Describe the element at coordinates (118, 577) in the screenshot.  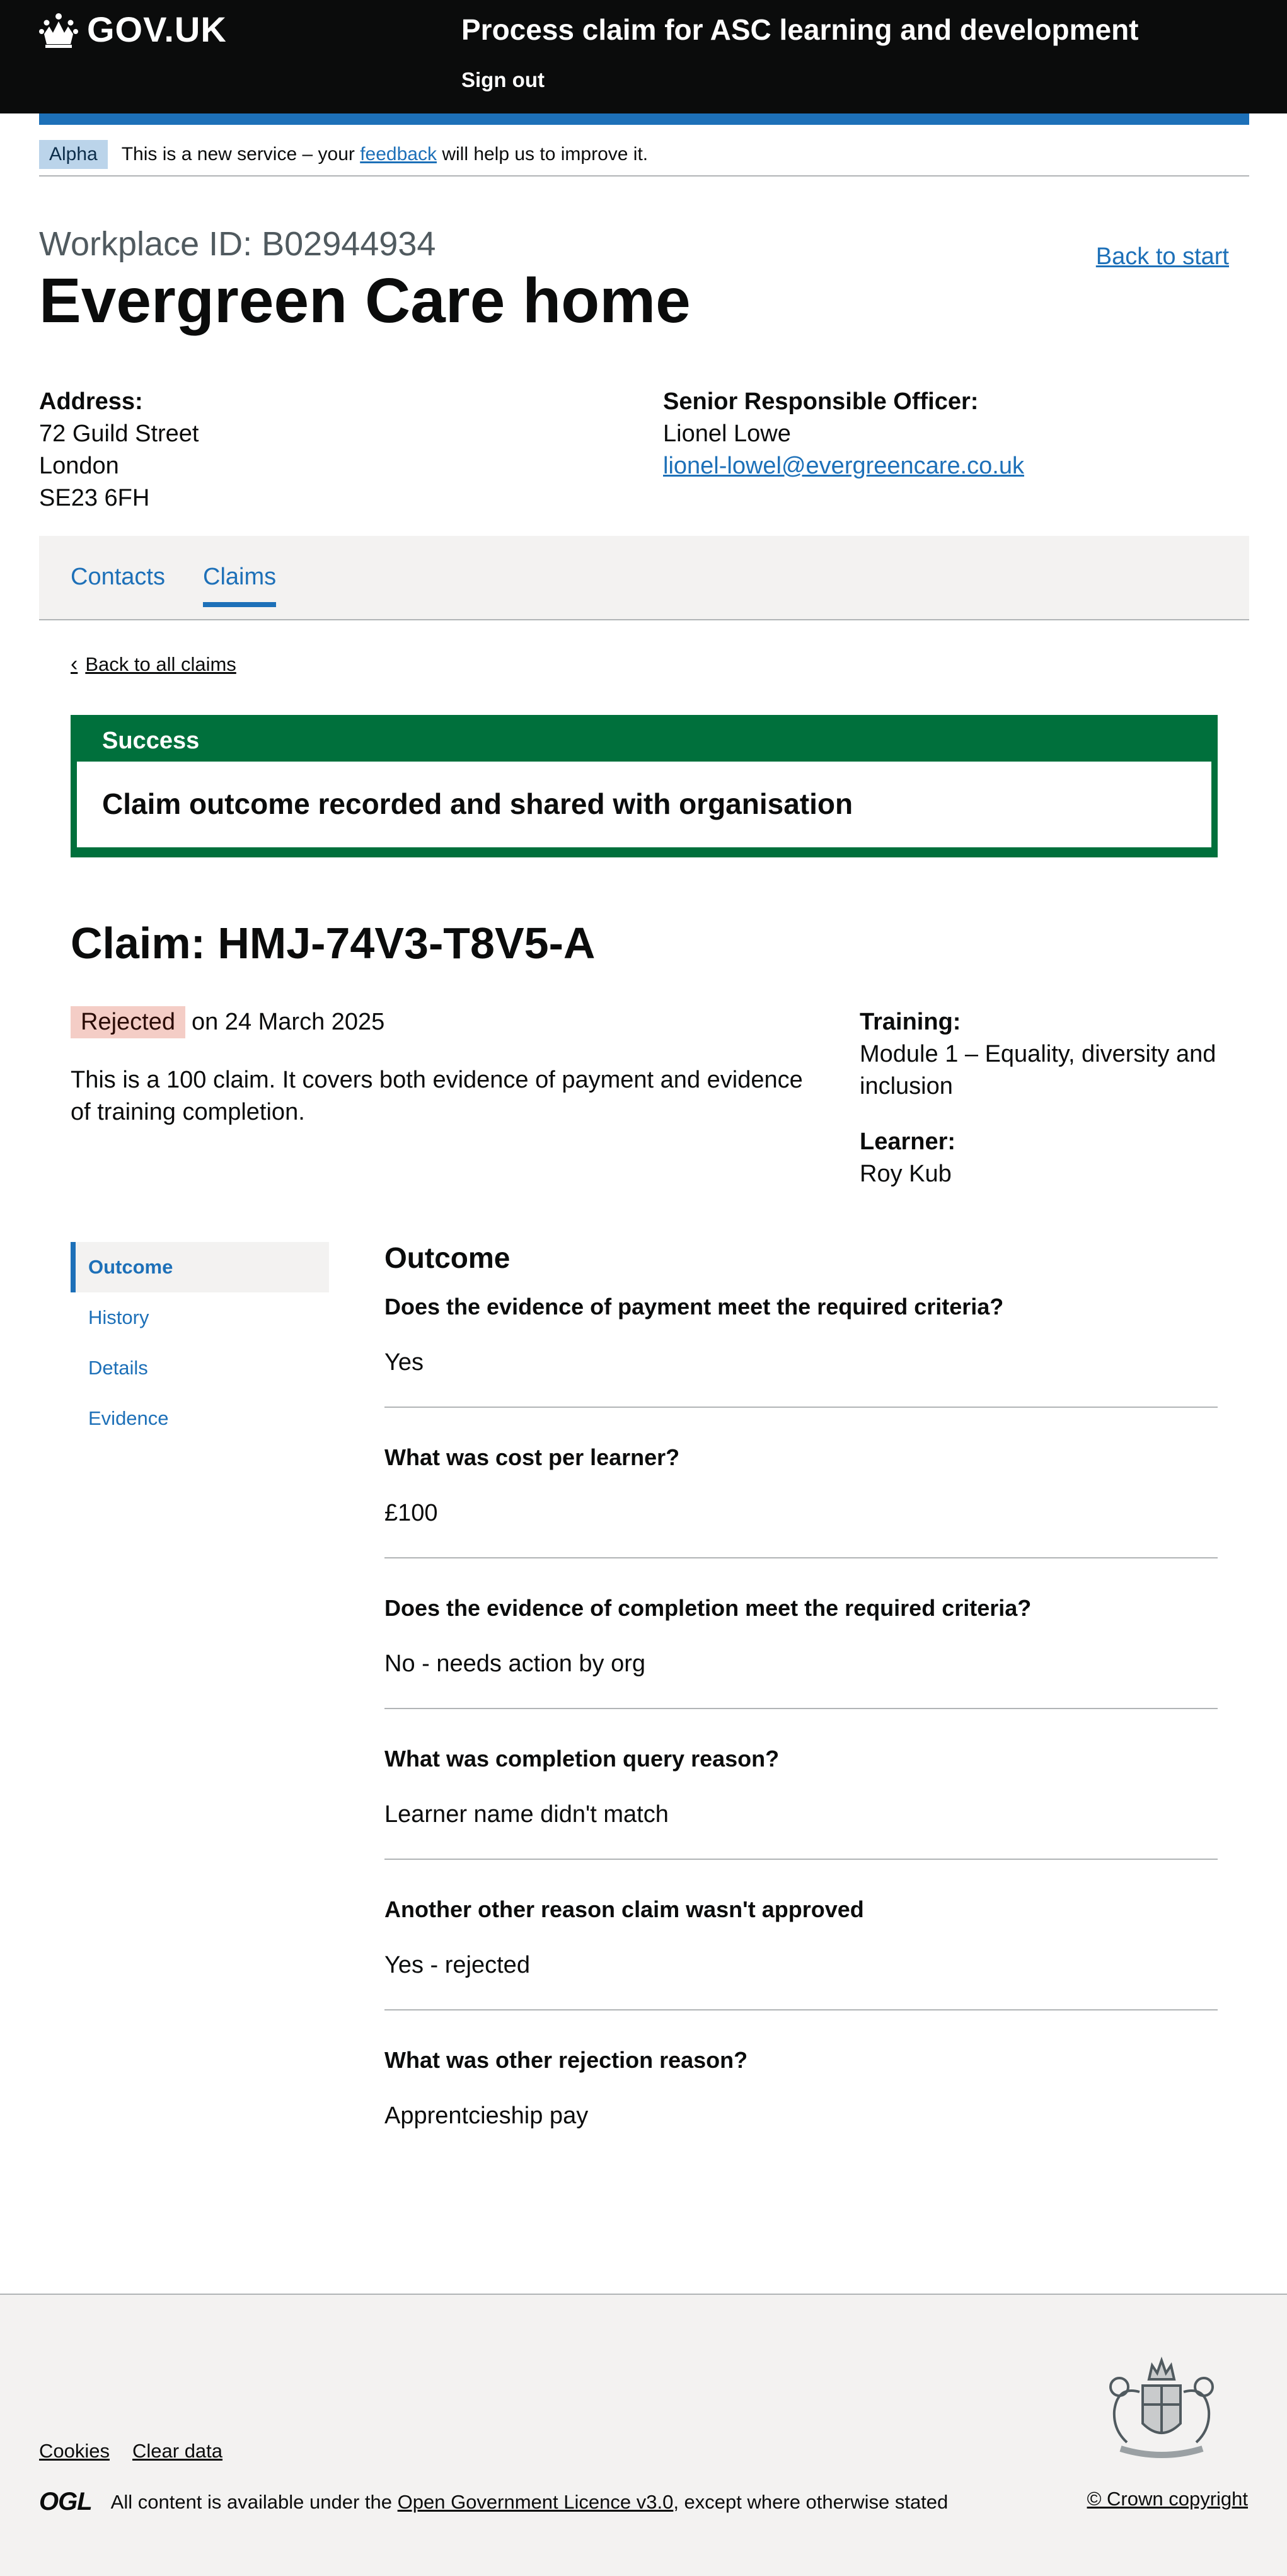
I see `tab-contacts: Contacts` at that location.